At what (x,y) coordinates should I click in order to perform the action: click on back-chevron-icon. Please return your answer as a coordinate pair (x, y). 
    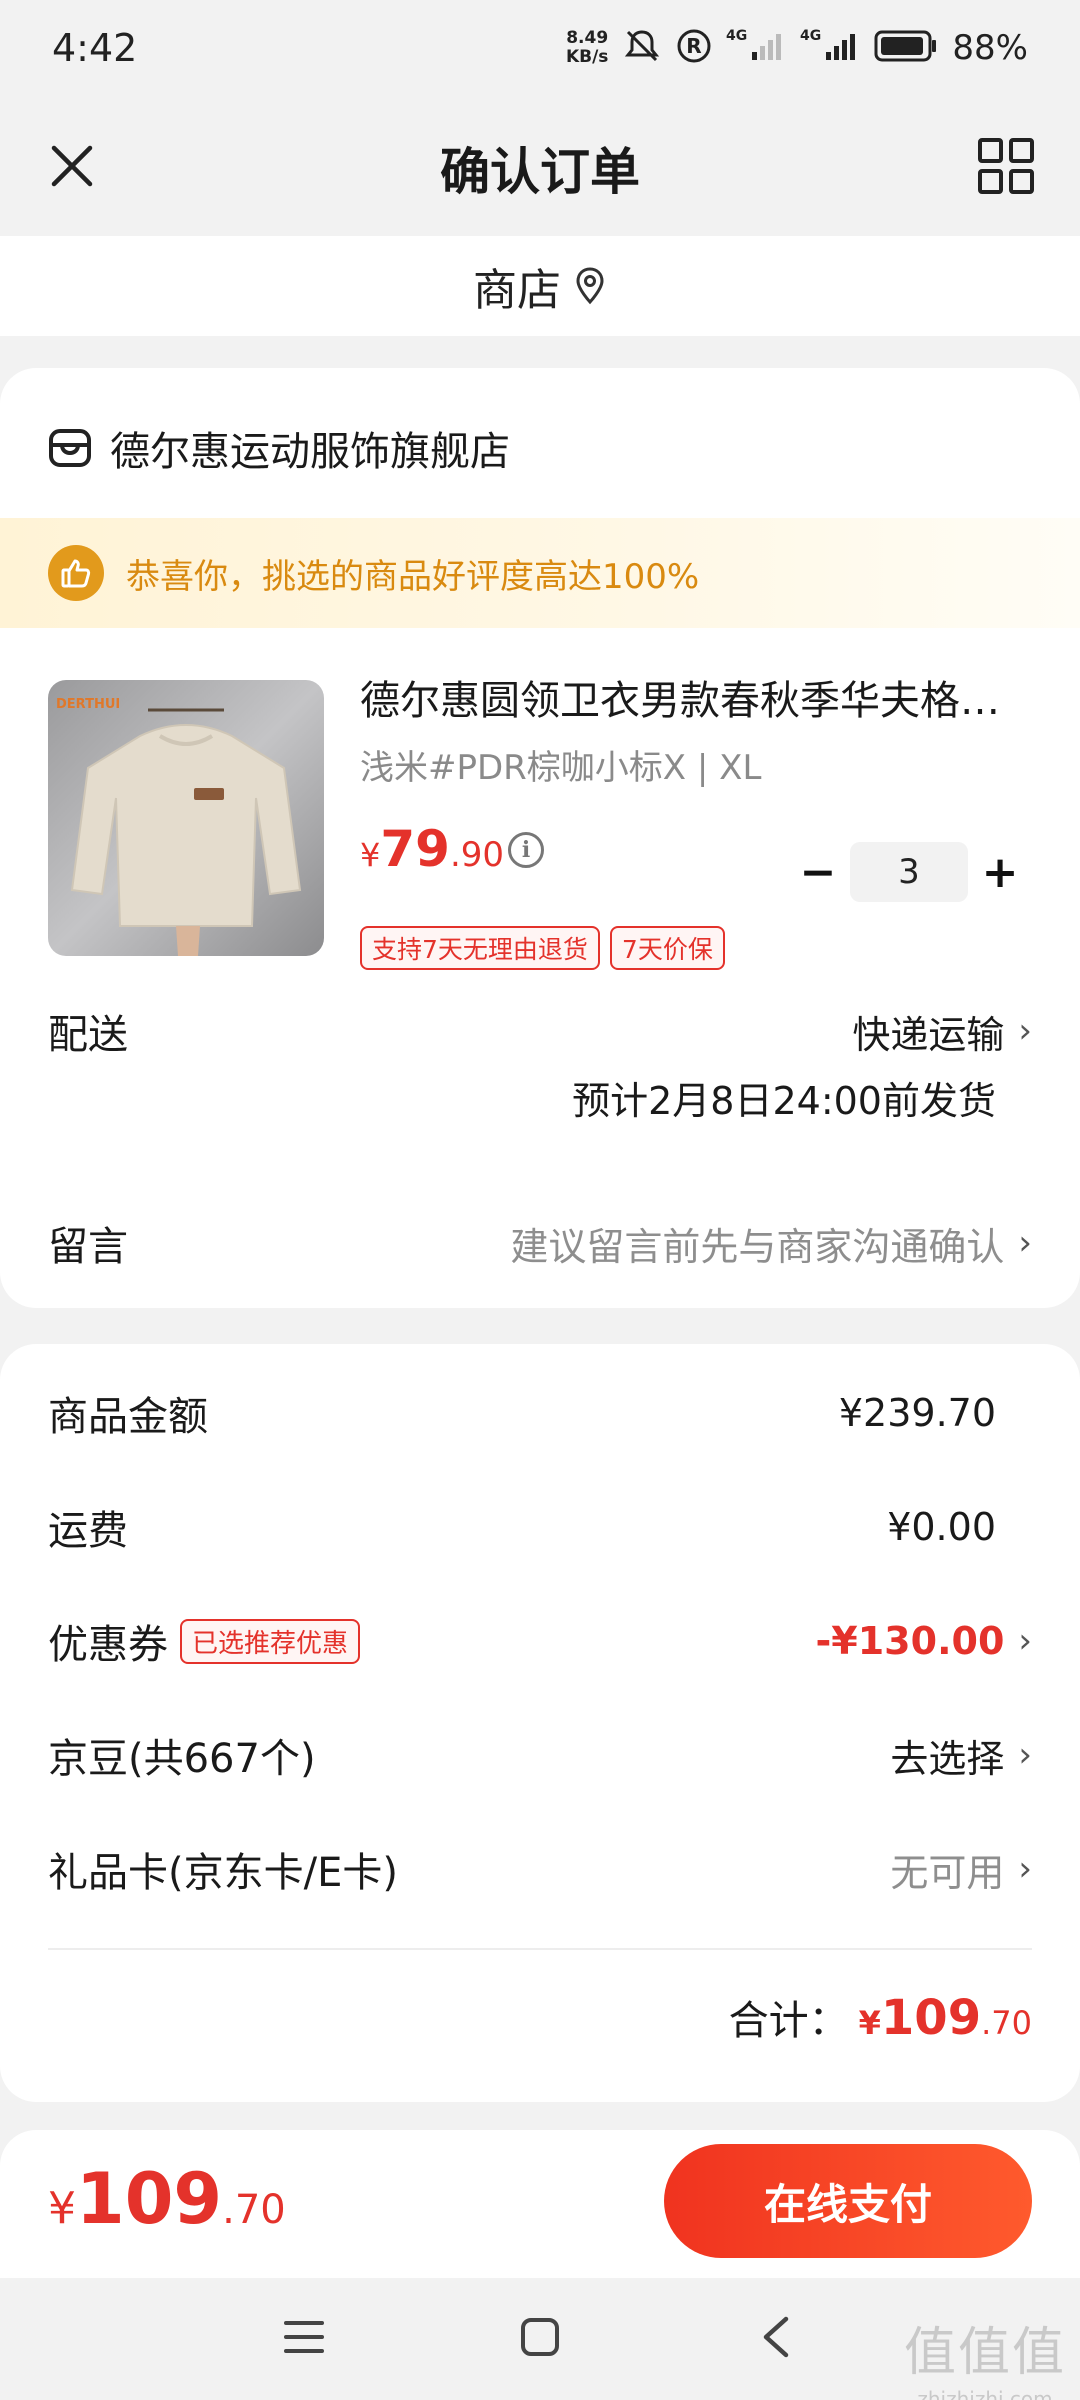
    Looking at the image, I should click on (776, 2337).